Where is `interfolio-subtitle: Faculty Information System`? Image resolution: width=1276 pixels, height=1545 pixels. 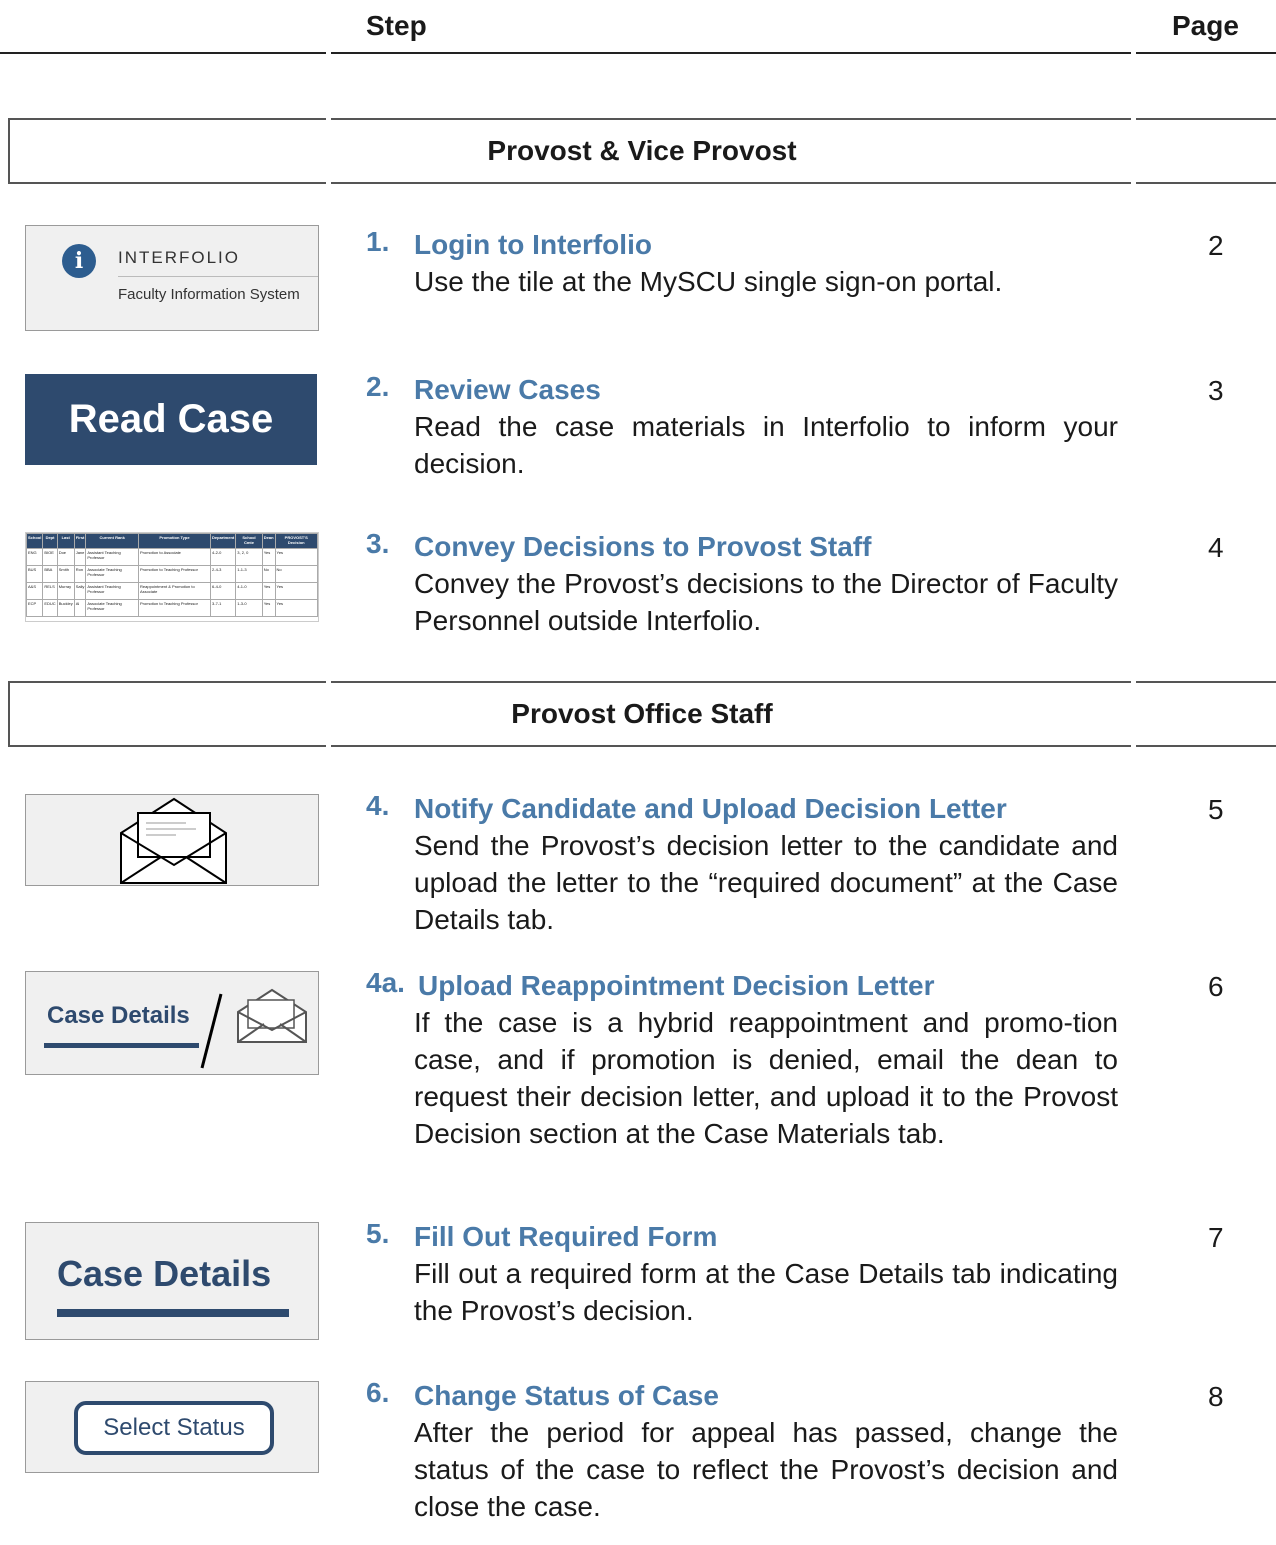
interfolio-subtitle: Faculty Information System is located at coordinates (209, 294).